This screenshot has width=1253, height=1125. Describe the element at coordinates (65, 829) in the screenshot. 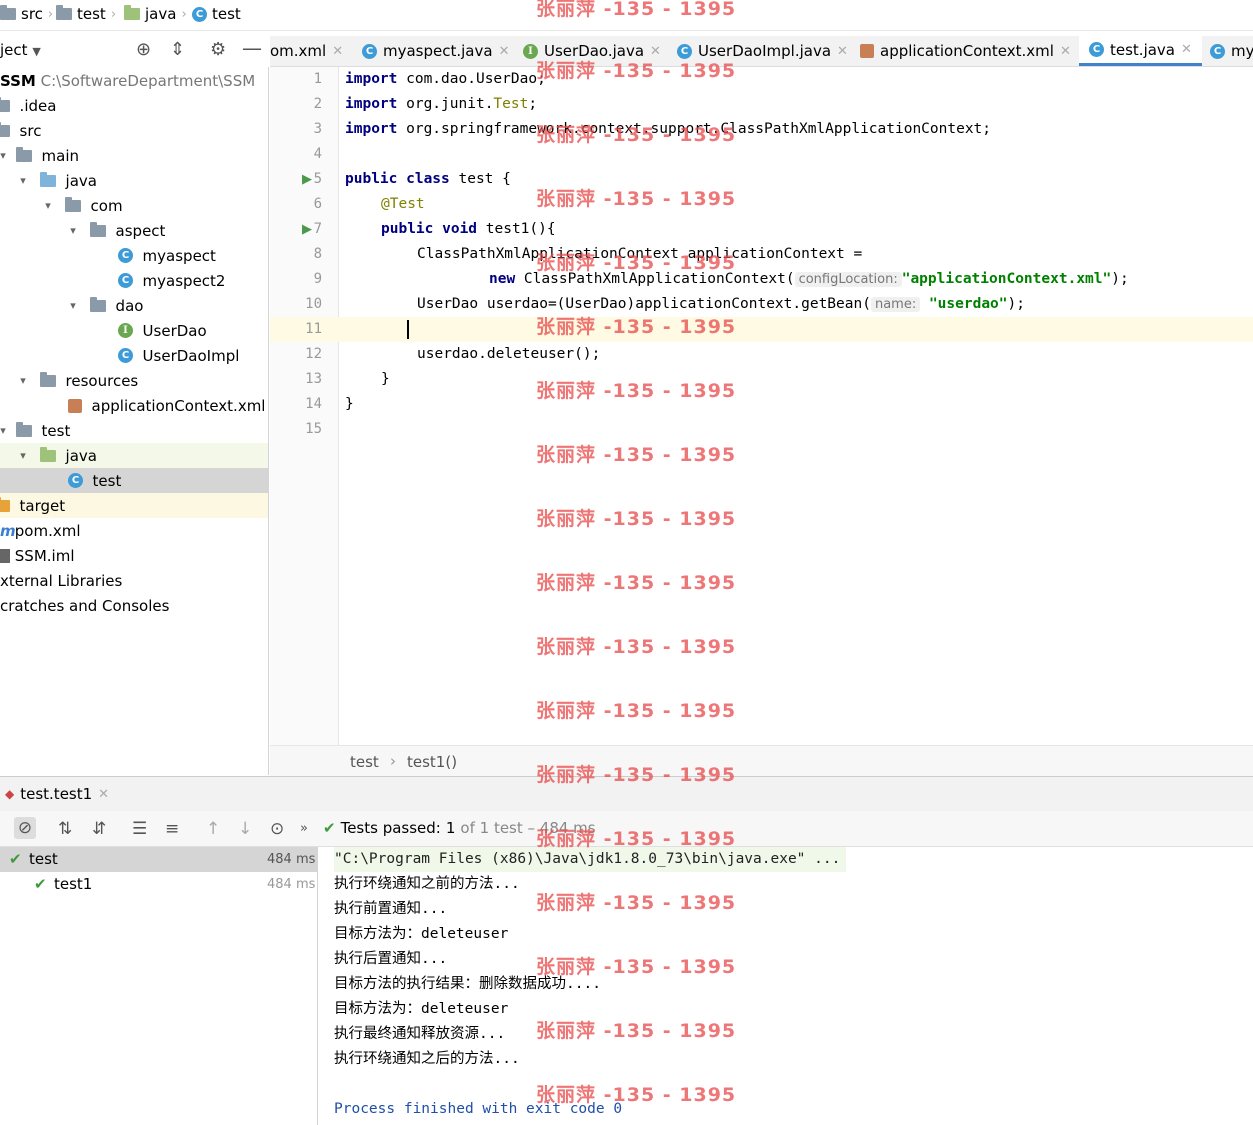

I see `sort-alpha-icon: ⇅` at that location.